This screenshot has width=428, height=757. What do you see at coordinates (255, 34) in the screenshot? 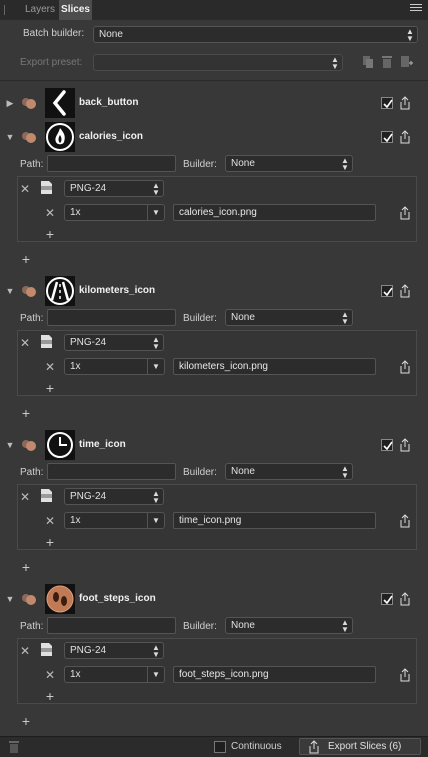
I see `batch-builder-select: None ▲ ▼` at bounding box center [255, 34].